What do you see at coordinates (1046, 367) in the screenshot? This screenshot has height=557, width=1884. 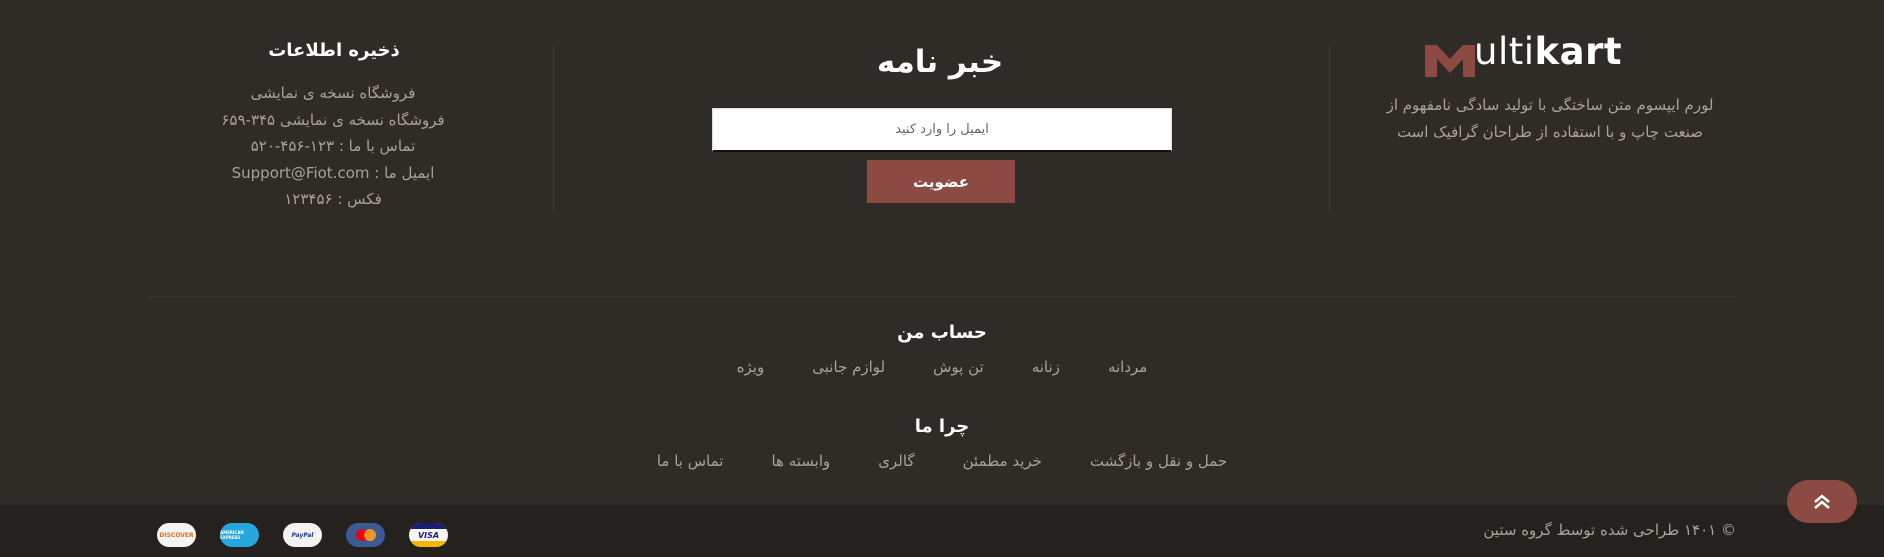 I see `link-women: زنانه` at bounding box center [1046, 367].